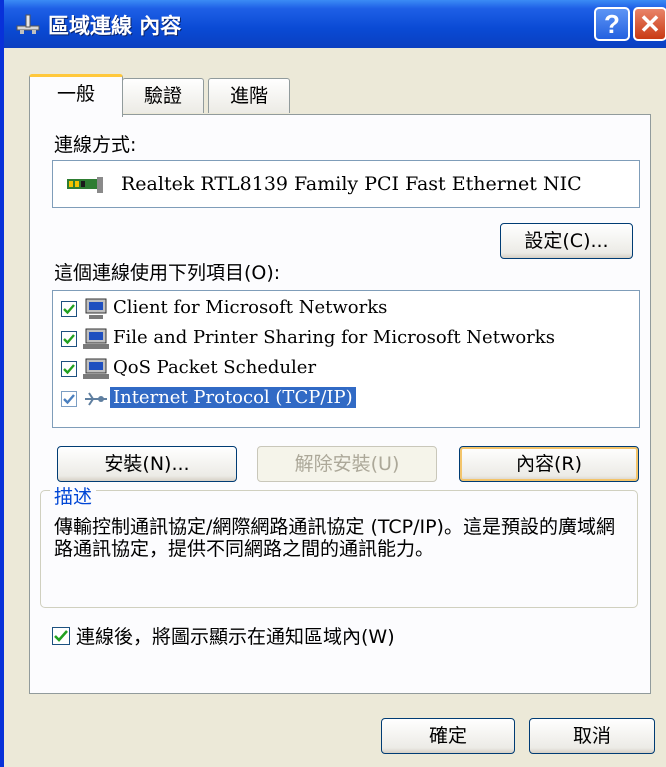 The width and height of the screenshot is (666, 767). I want to click on checkbox-client, so click(69, 309).